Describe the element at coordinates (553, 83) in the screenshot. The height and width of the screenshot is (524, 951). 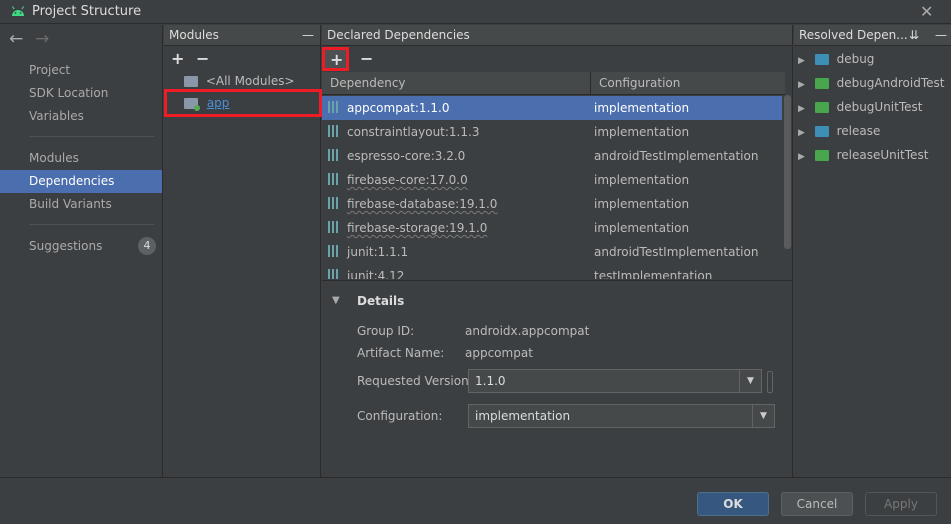
I see `dependency-table-header: Dependency Configuration` at that location.